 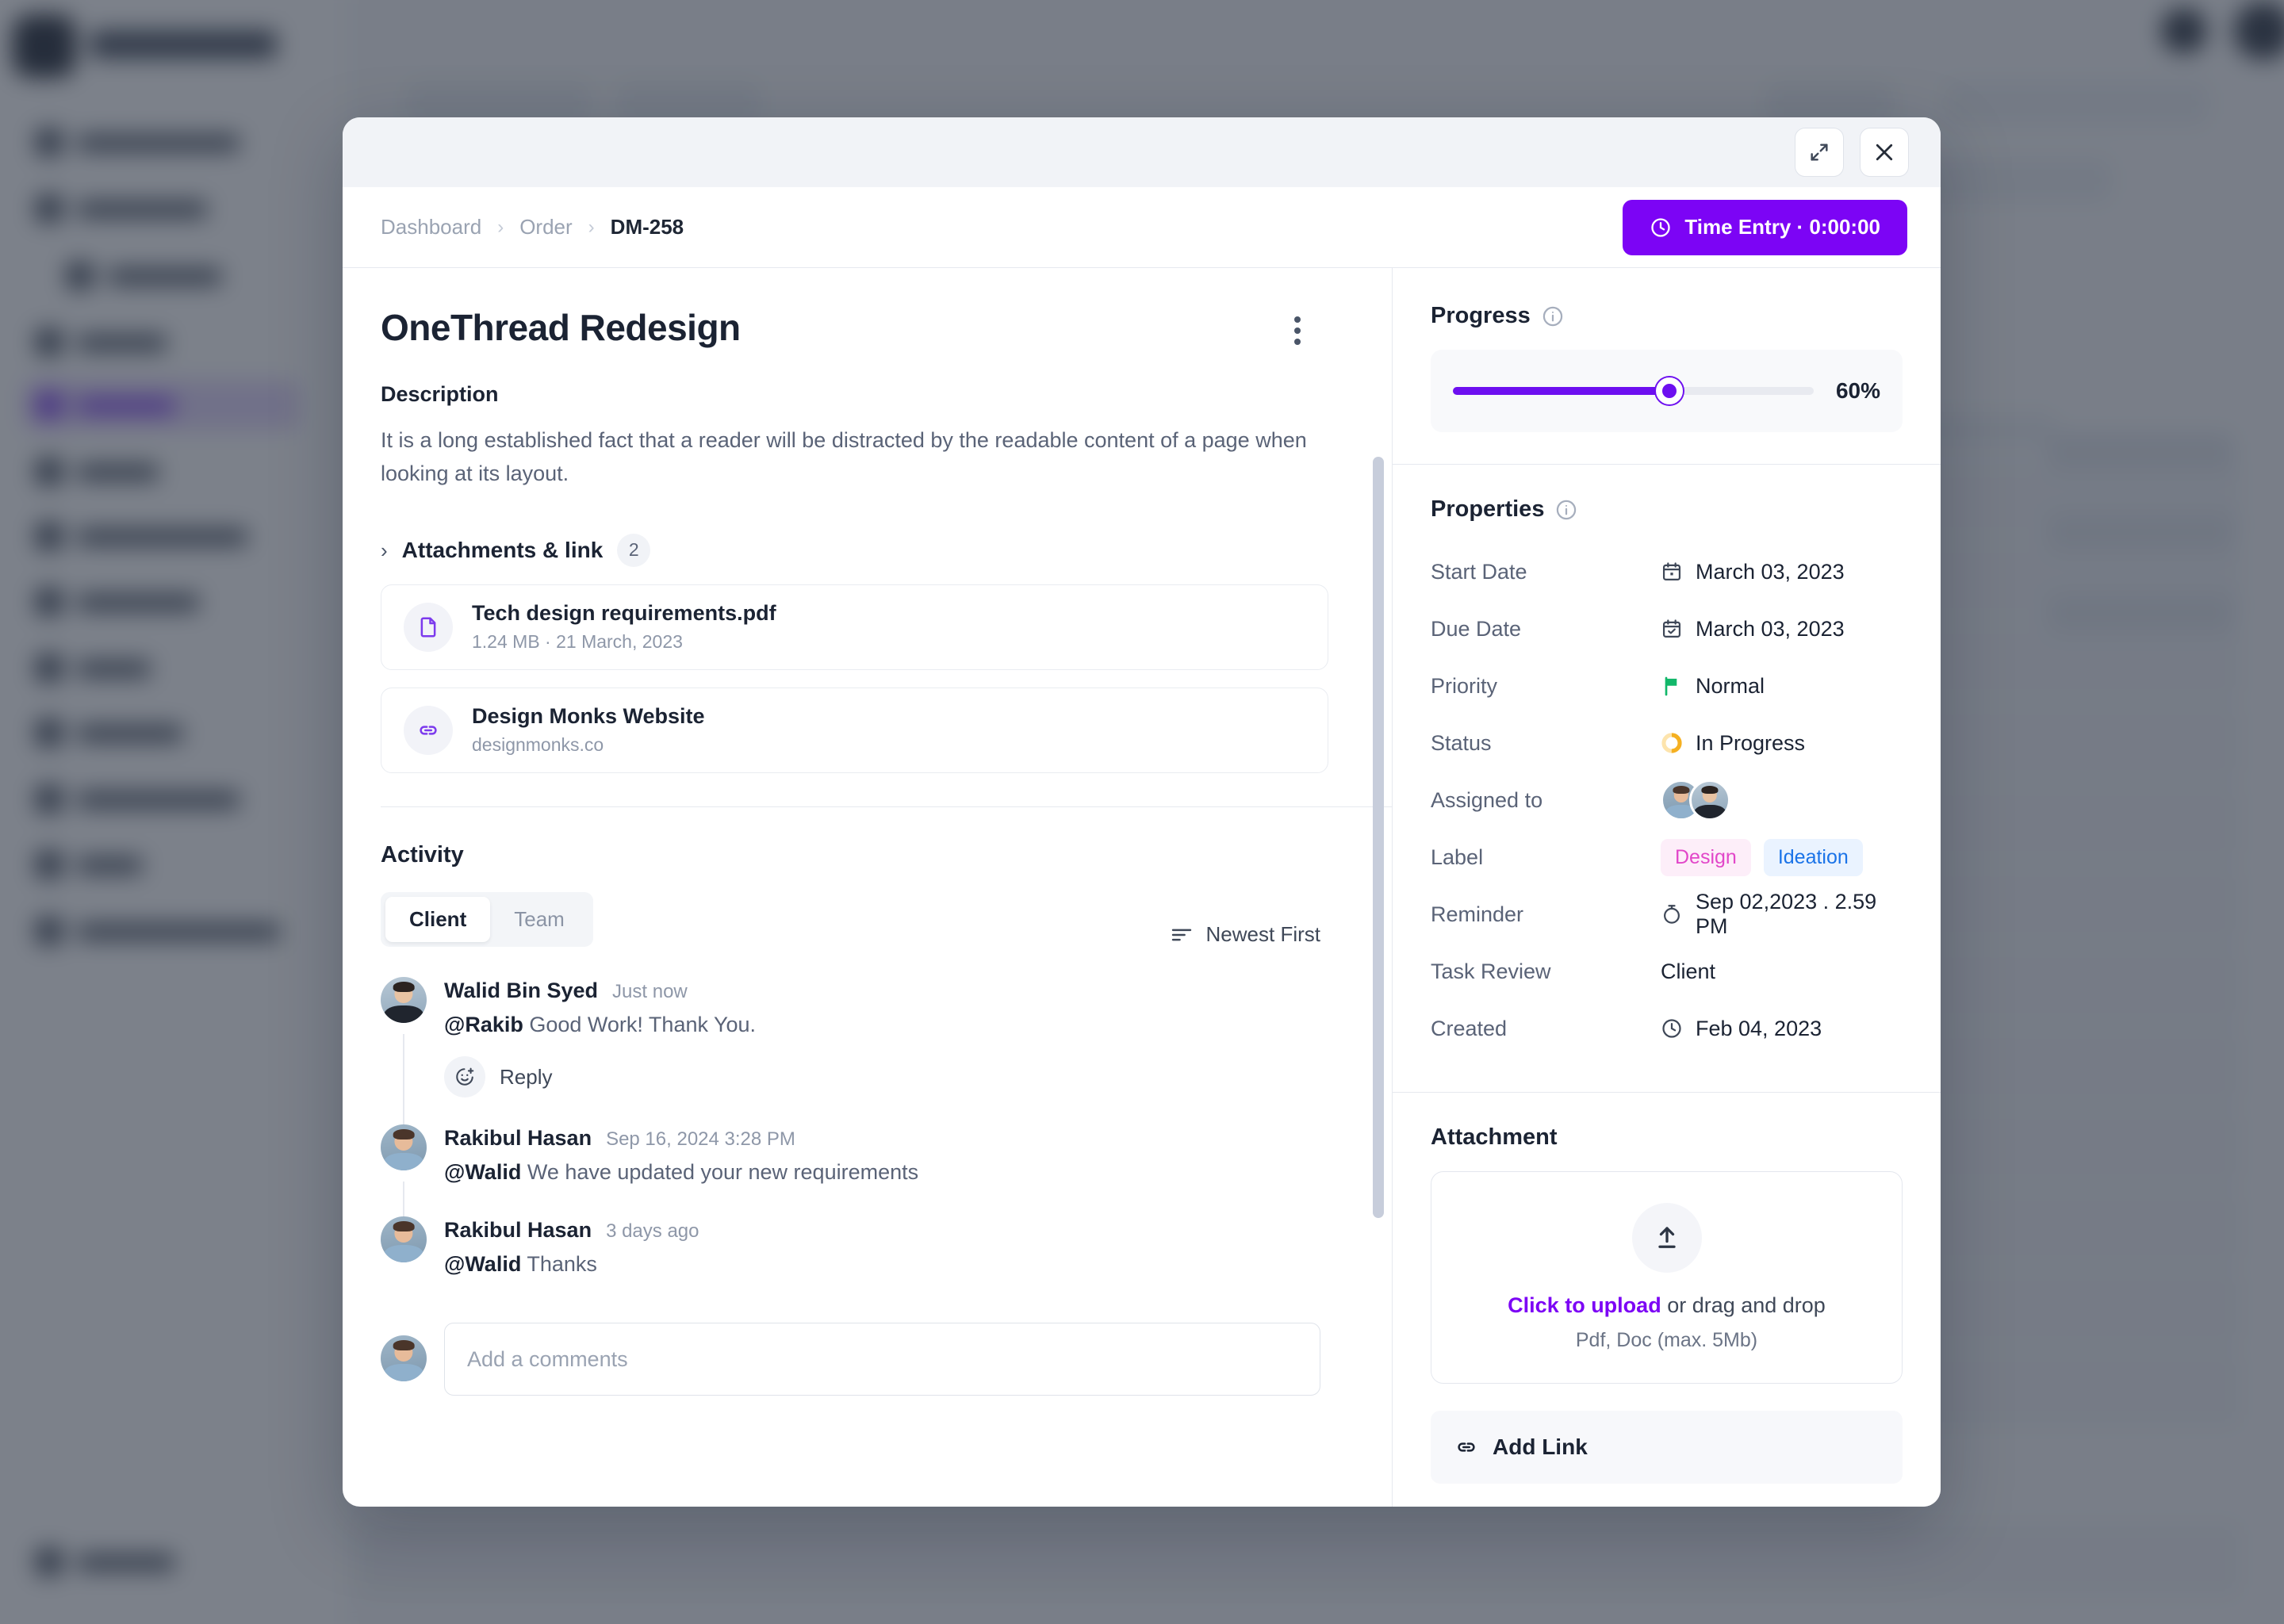 I want to click on breadcrumb-item-current: DM-258, so click(x=647, y=227).